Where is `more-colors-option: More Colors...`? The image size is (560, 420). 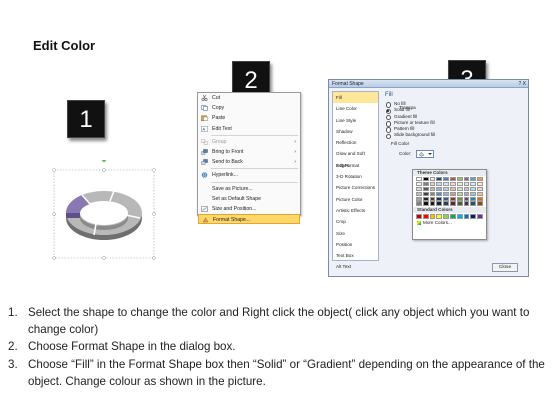
more-colors-option: More Colors... is located at coordinates (449, 223).